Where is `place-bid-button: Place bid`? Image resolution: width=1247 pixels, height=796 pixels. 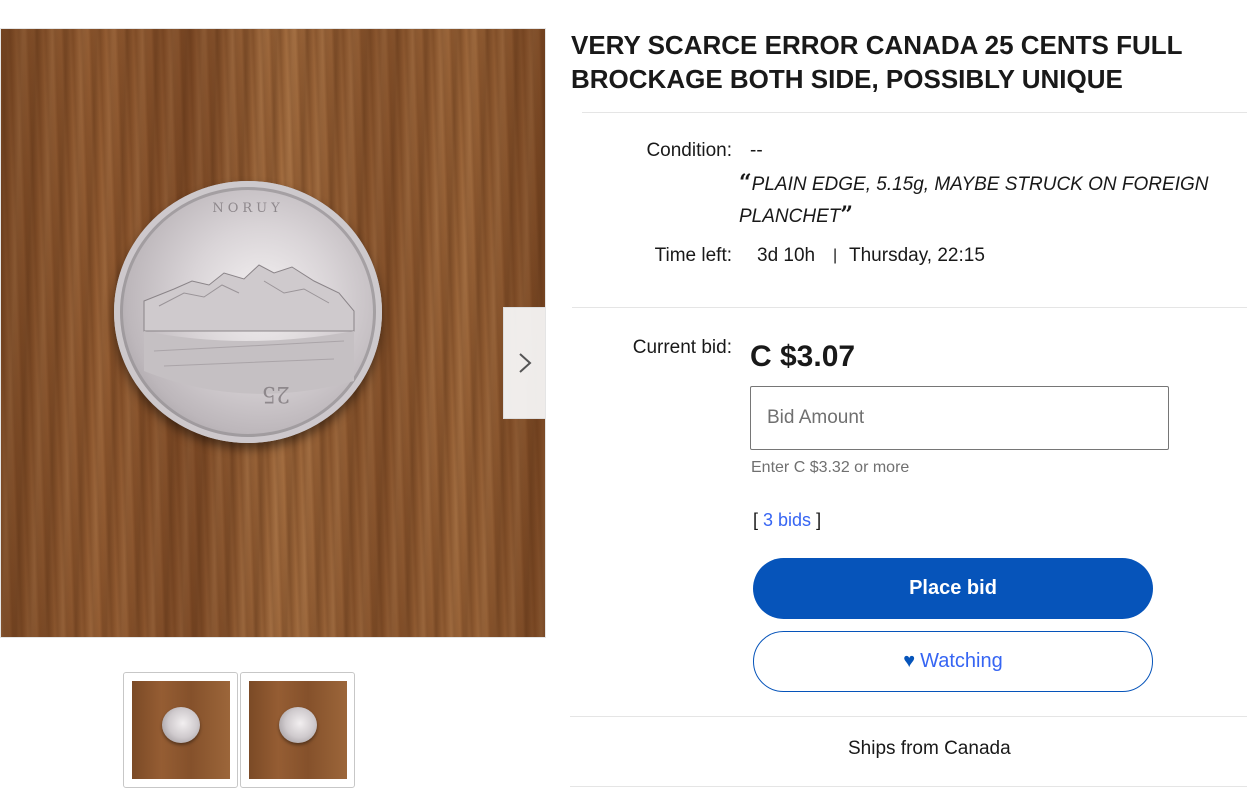
place-bid-button: Place bid is located at coordinates (953, 588).